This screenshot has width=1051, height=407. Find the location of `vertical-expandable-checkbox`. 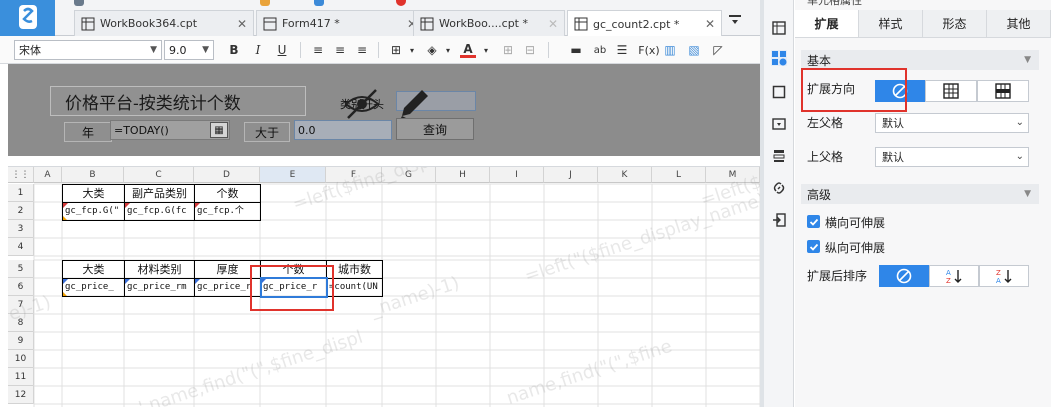

vertical-expandable-checkbox is located at coordinates (813, 246).